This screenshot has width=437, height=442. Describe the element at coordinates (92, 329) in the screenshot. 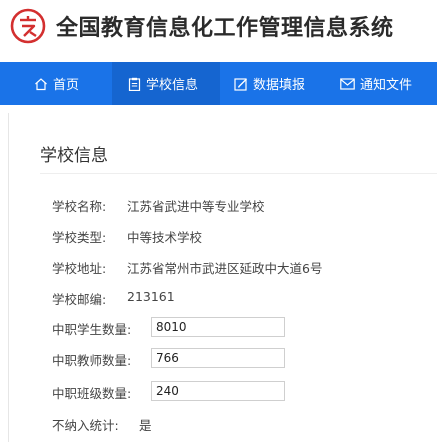

I see `student-count-label: 中职学生数量:` at that location.